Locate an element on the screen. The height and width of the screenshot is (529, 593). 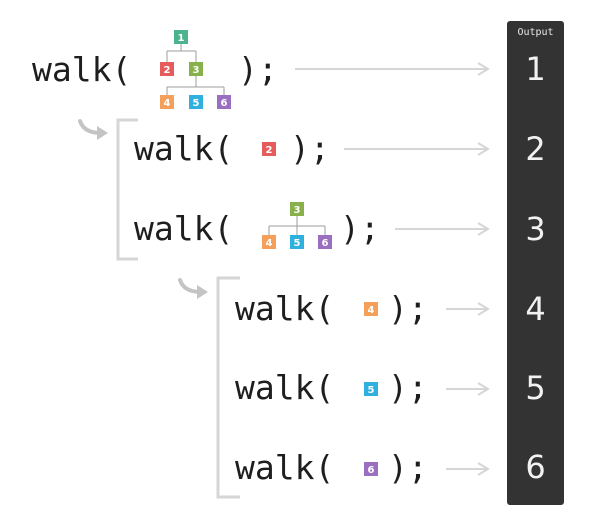
call-4-prefix: walk( is located at coordinates (284, 308).